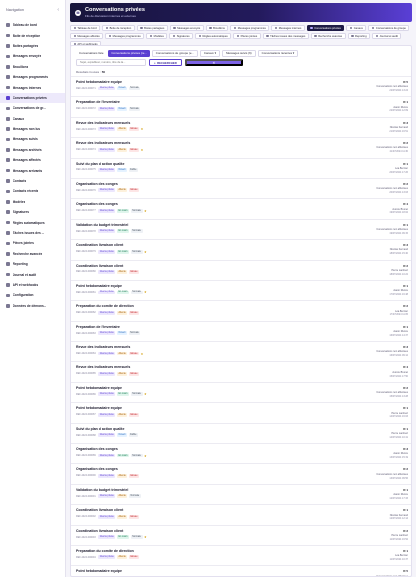 The image size is (416, 577). Describe the element at coordinates (165, 62) in the screenshot. I see `search-button: ⌕ RECHERCHER` at that location.